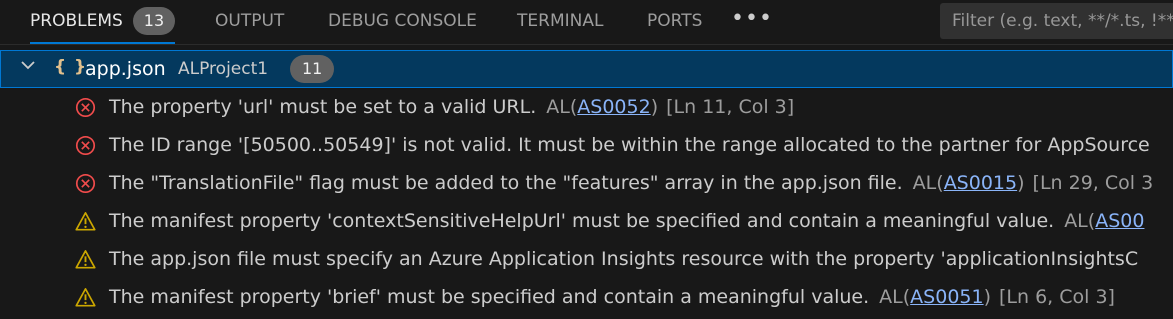  Describe the element at coordinates (980, 183) in the screenshot. I see `problem-code-link: AS0015` at that location.